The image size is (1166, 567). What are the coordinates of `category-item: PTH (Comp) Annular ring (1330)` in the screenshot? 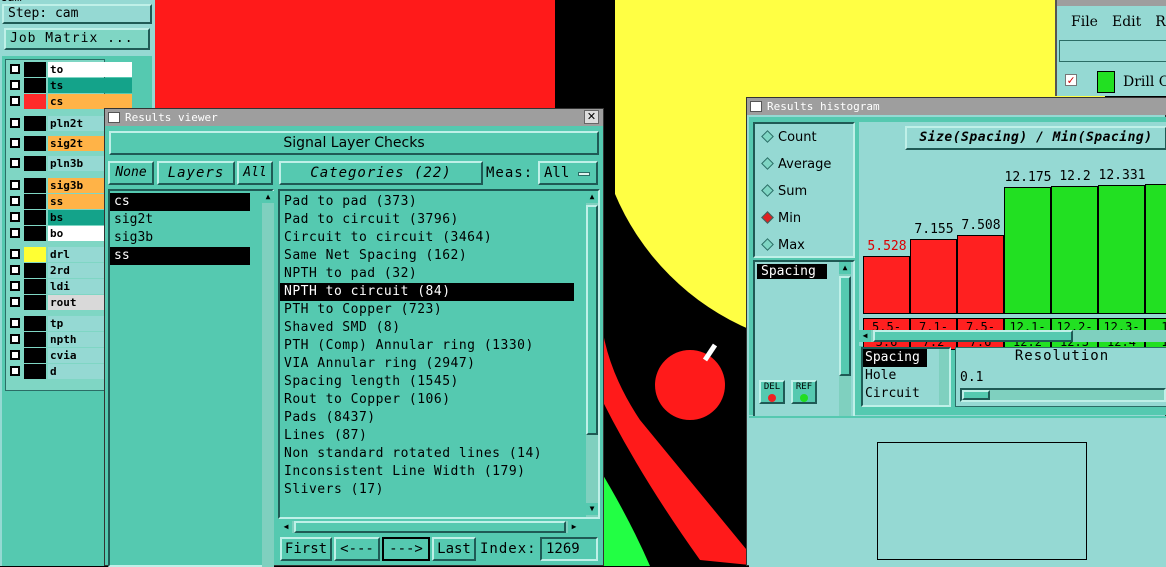 It's located at (439, 346).